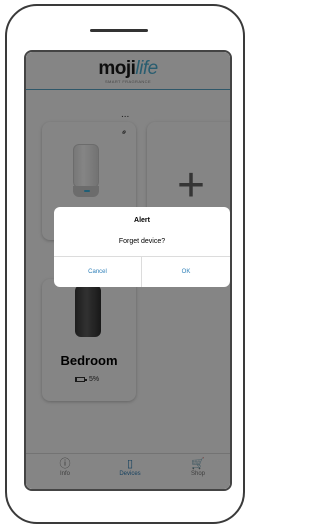  I want to click on dialog-title: Alert, so click(142, 220).